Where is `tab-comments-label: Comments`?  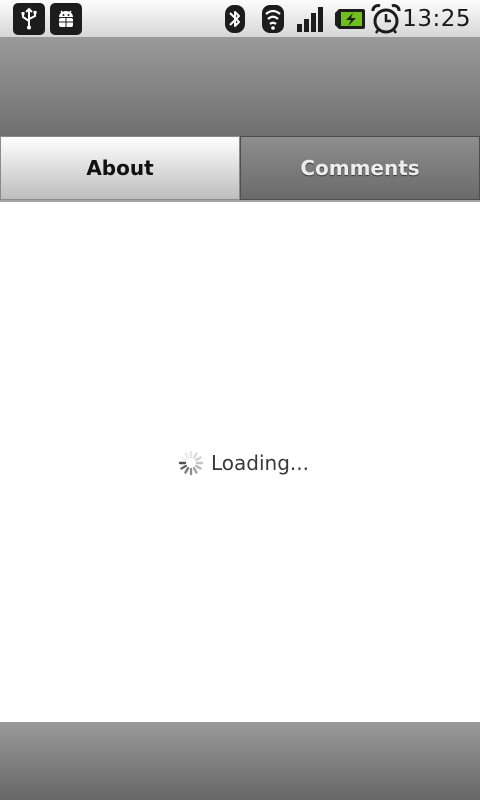
tab-comments-label: Comments is located at coordinates (360, 168).